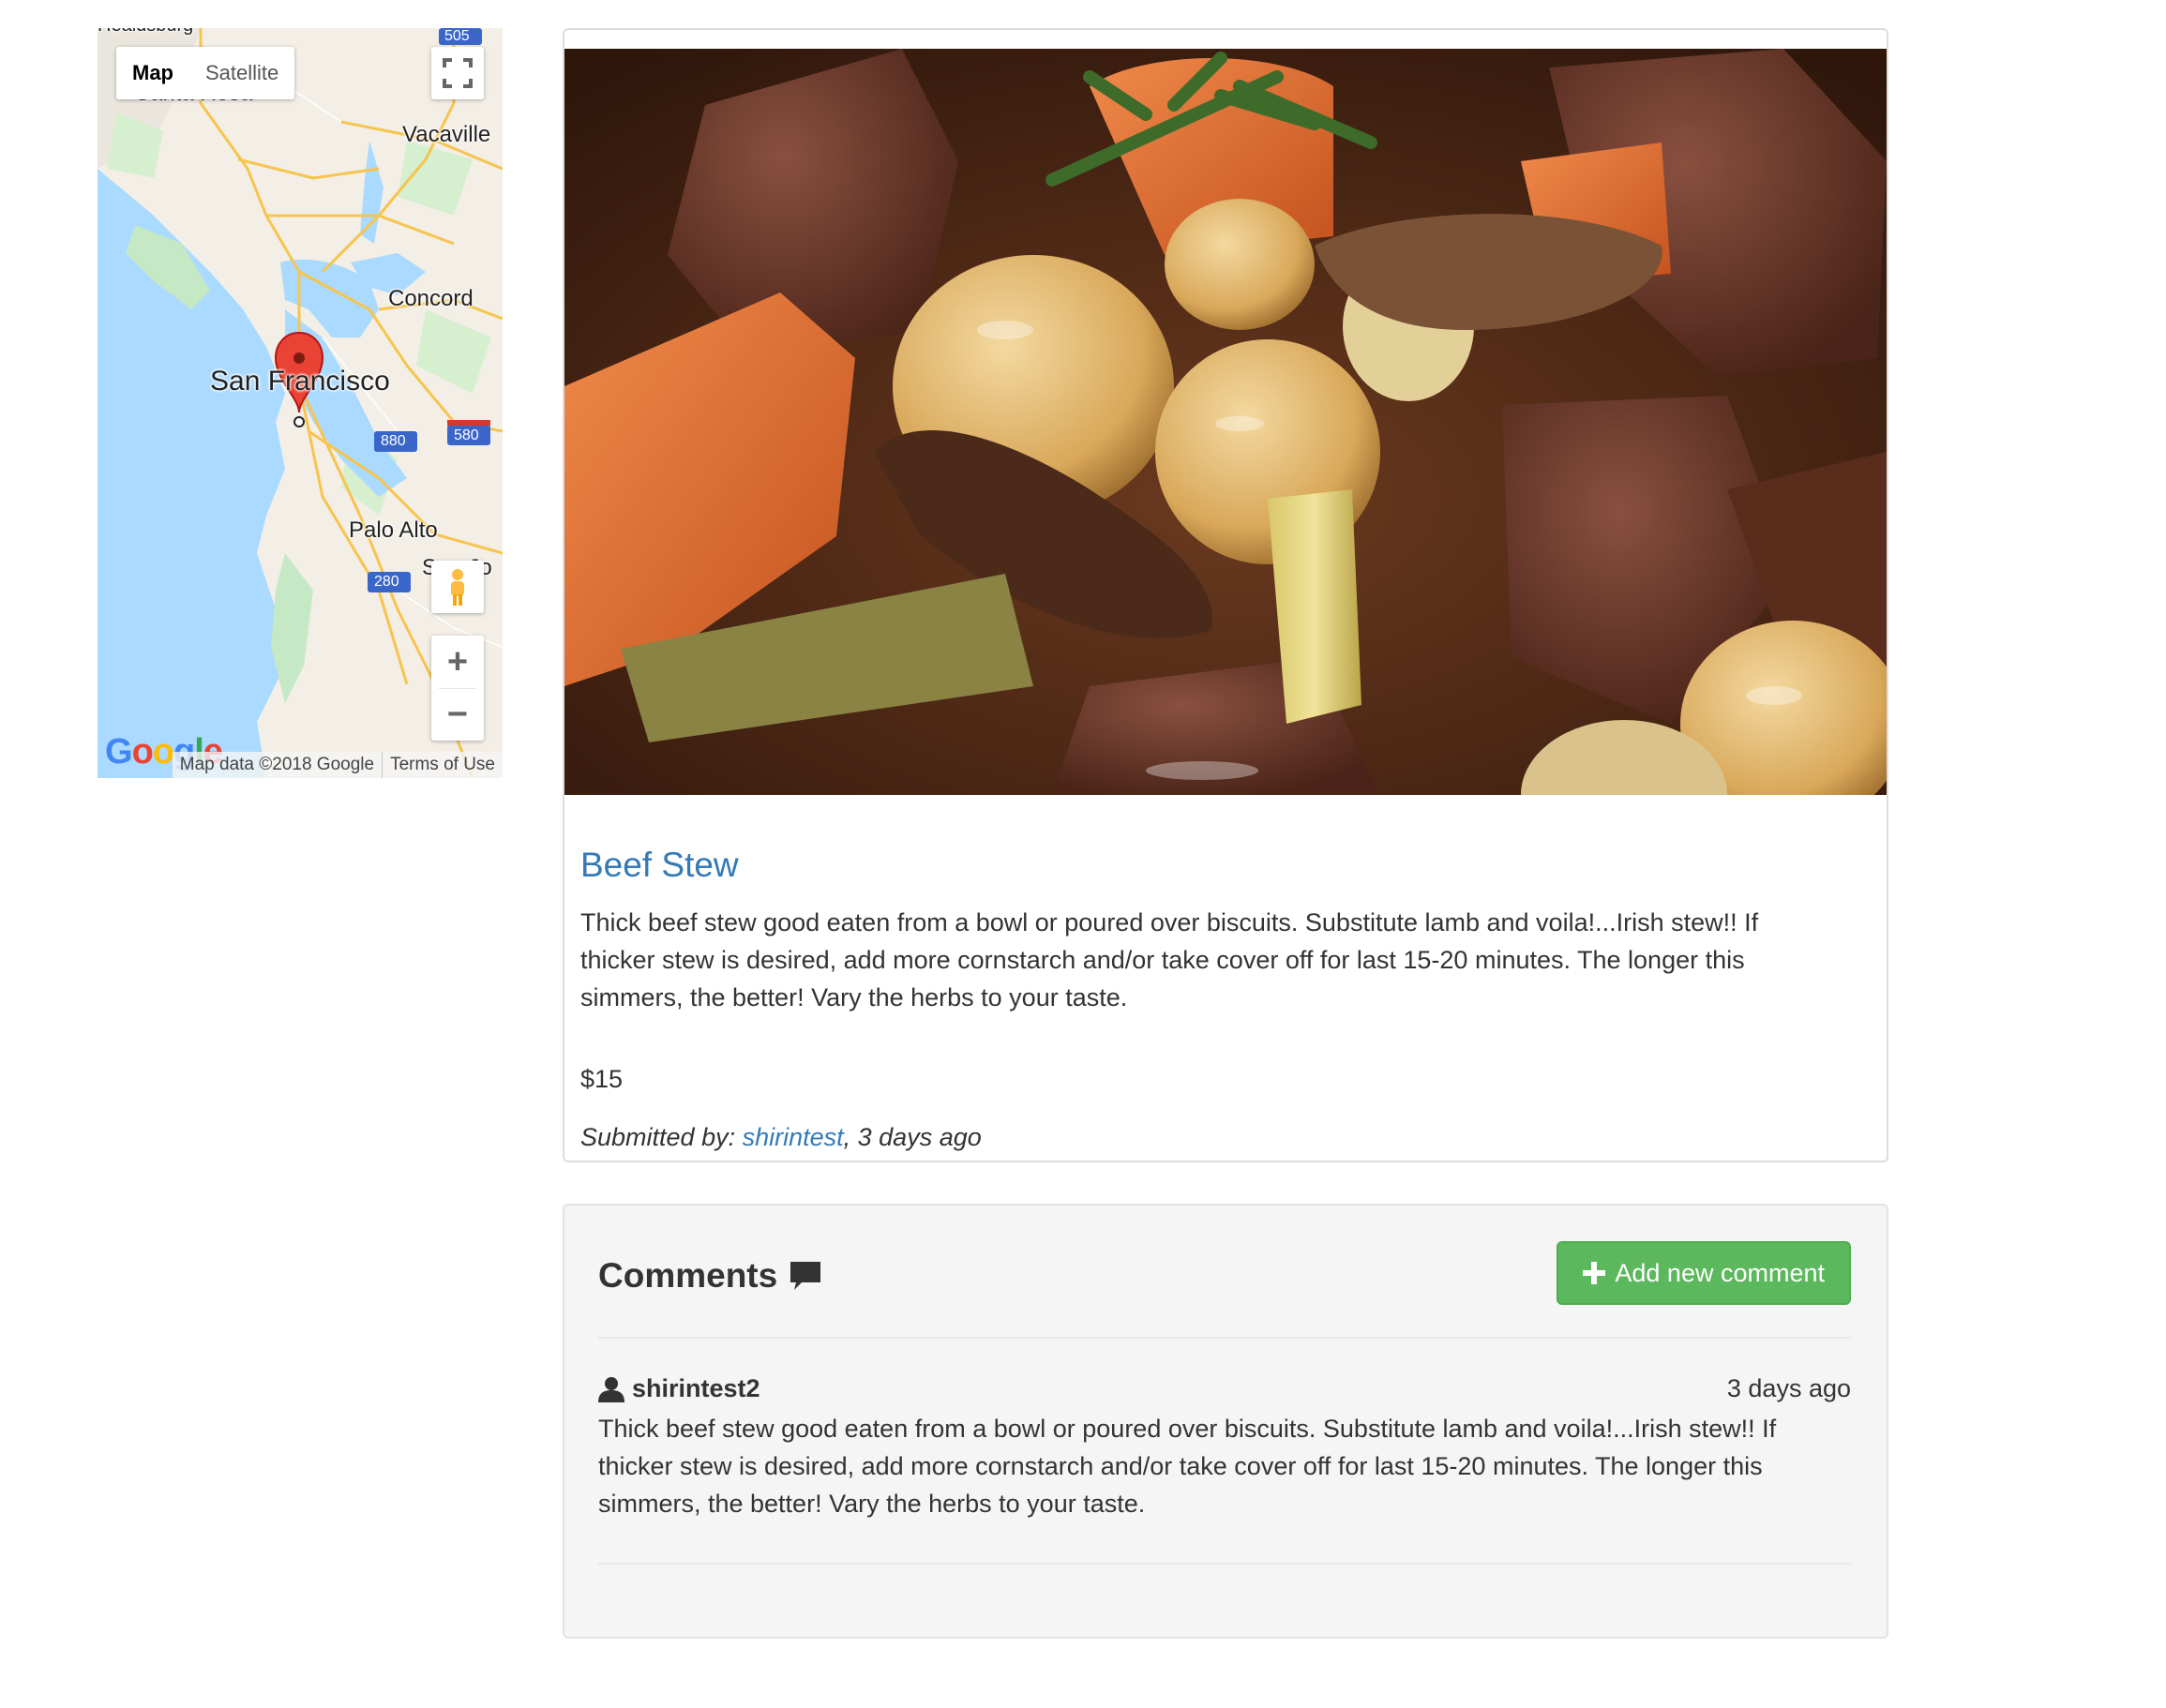 The height and width of the screenshot is (1708, 2166). I want to click on comment-author: shirintest2, so click(679, 1388).